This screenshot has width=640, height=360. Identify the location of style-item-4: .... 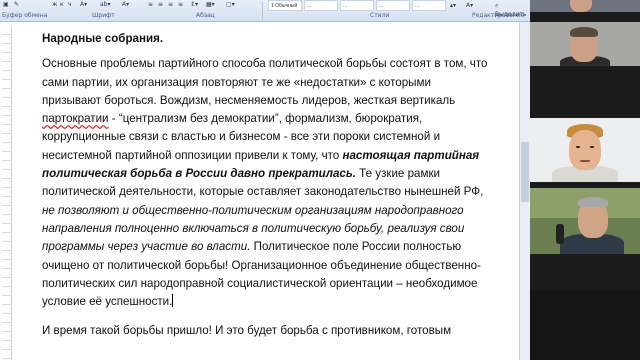
(393, 5).